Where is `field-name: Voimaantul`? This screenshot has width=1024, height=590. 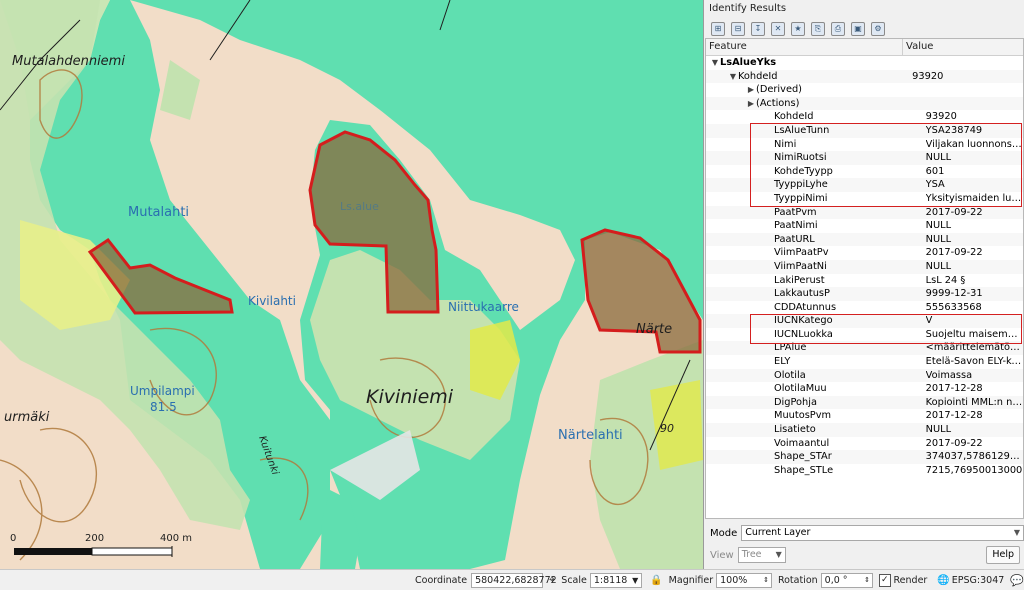
field-name: Voimaantul is located at coordinates (802, 443).